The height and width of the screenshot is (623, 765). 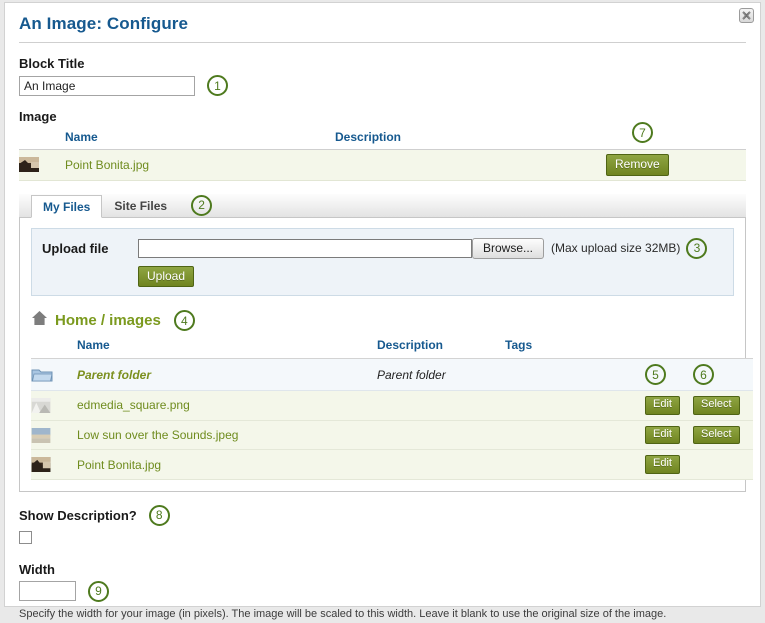 I want to click on selected-image-actions-cell: Remove, so click(x=676, y=165).